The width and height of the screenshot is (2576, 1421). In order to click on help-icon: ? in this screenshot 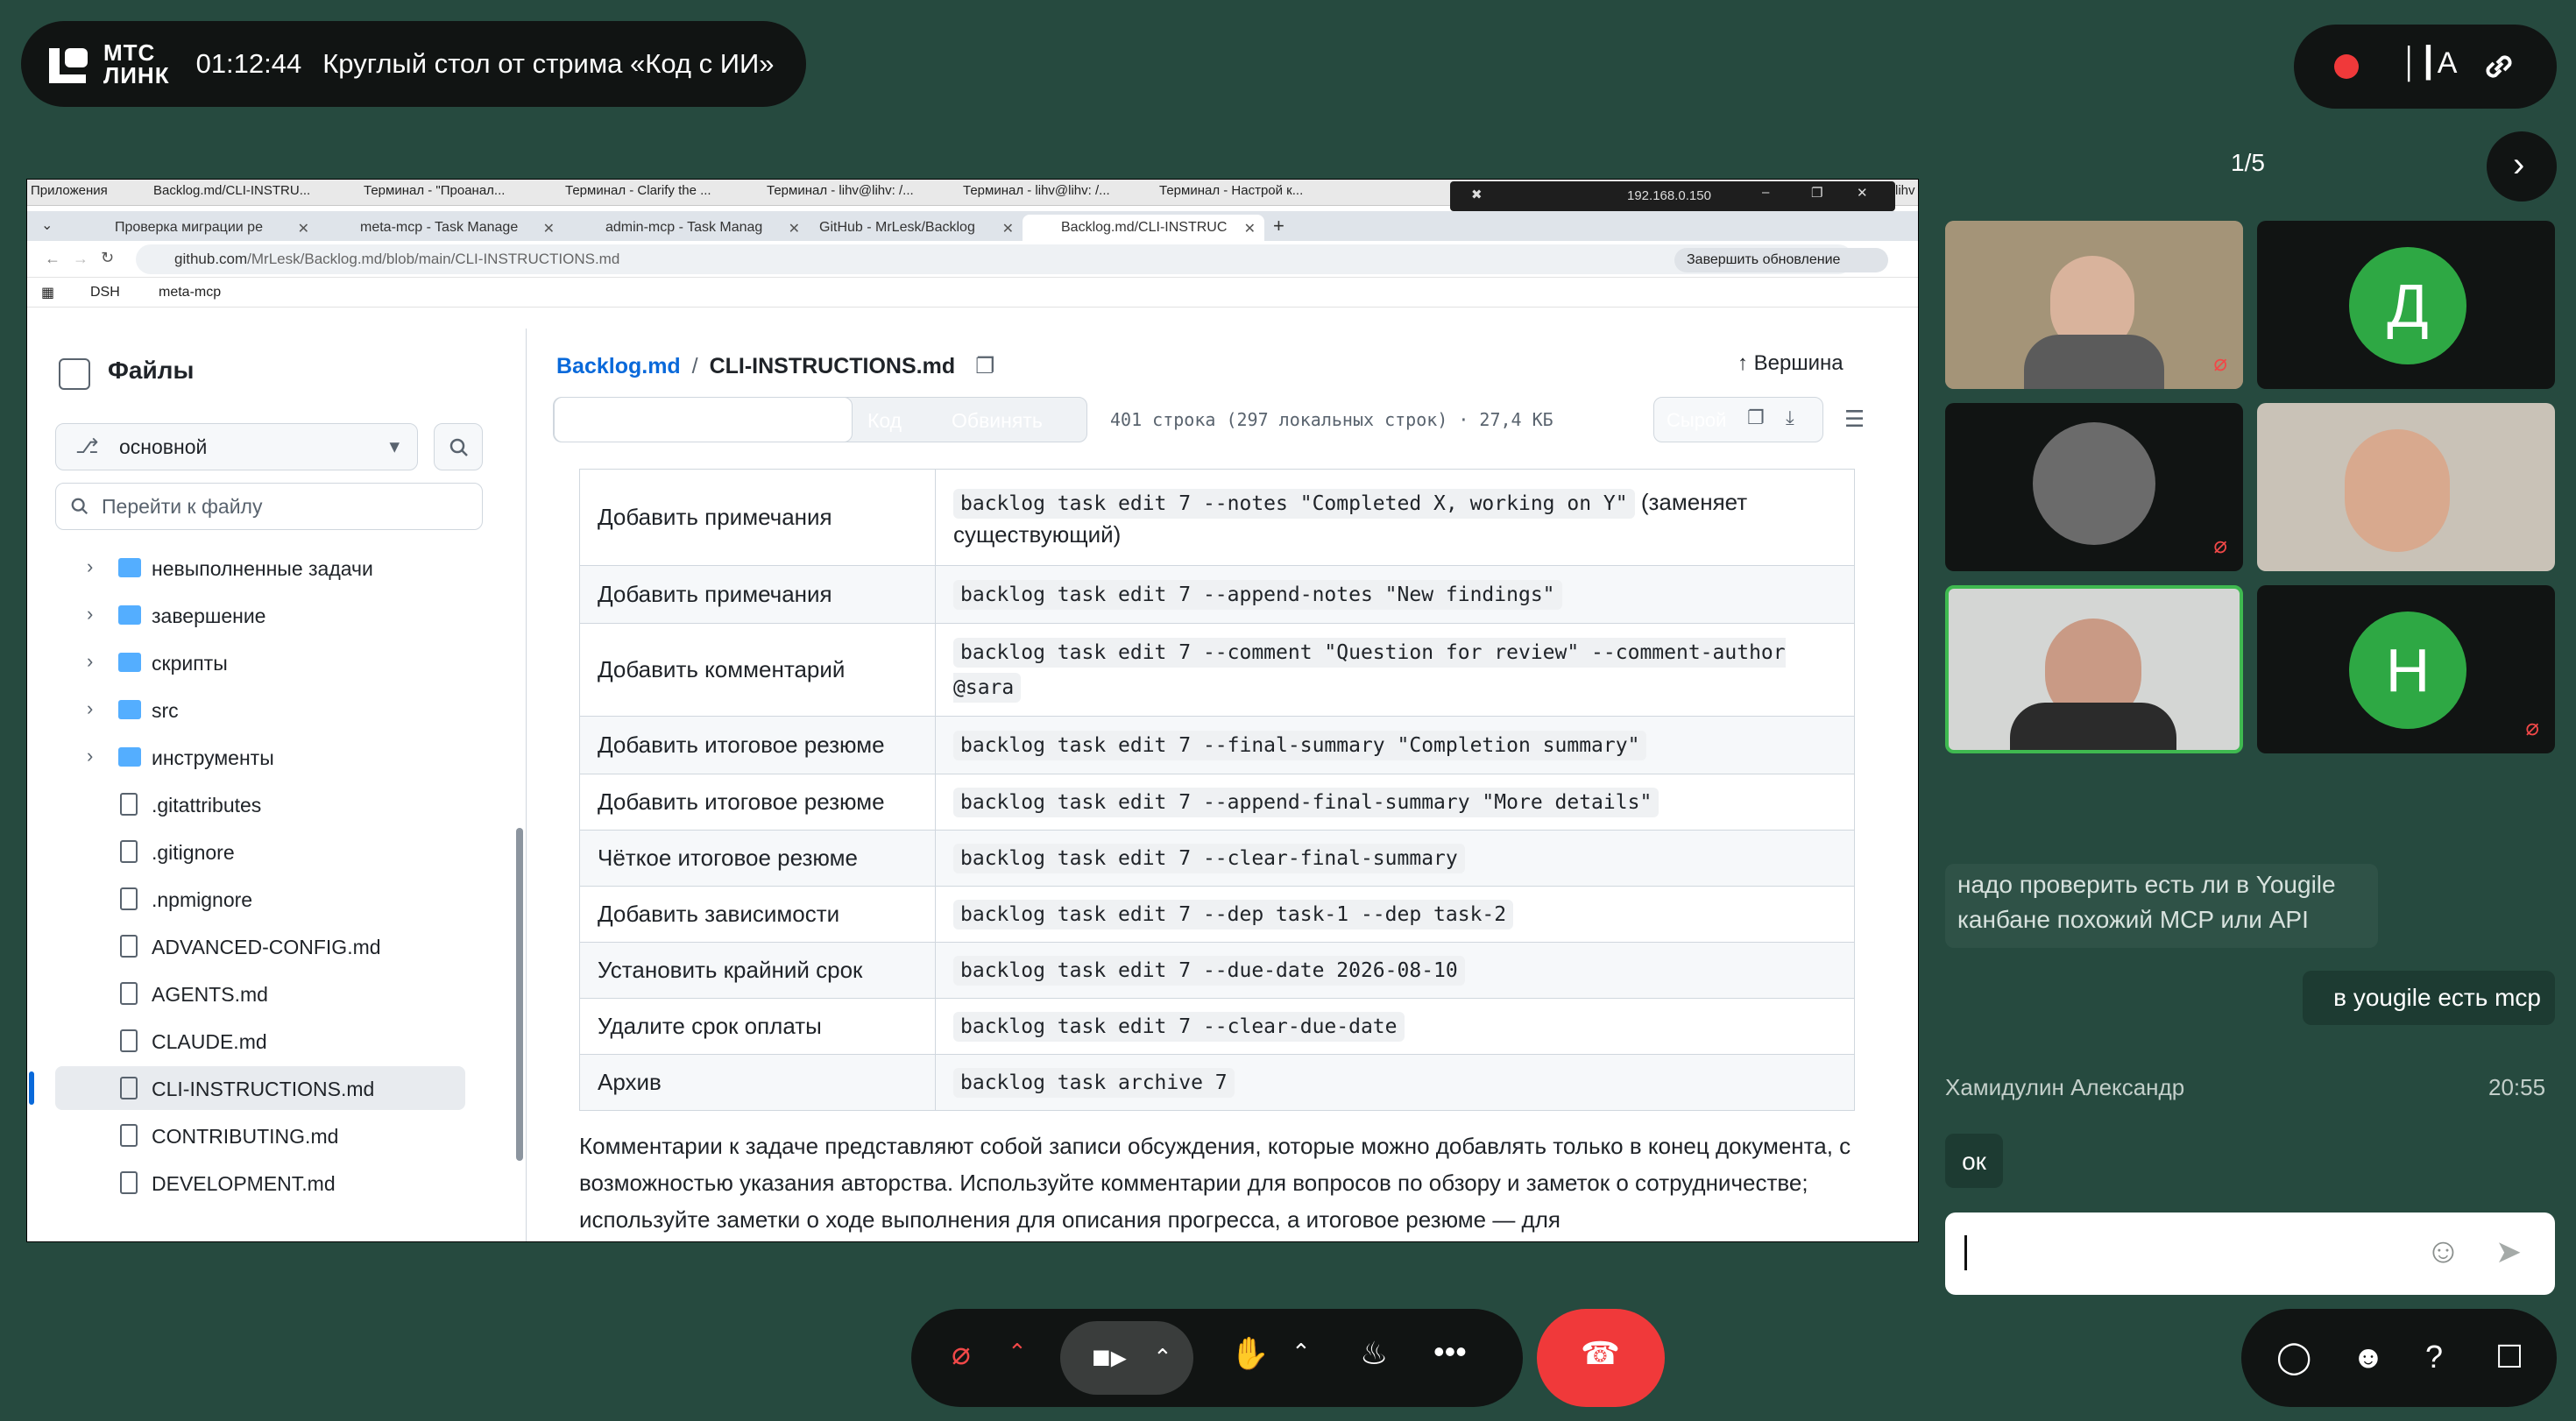, I will do `click(2434, 1357)`.